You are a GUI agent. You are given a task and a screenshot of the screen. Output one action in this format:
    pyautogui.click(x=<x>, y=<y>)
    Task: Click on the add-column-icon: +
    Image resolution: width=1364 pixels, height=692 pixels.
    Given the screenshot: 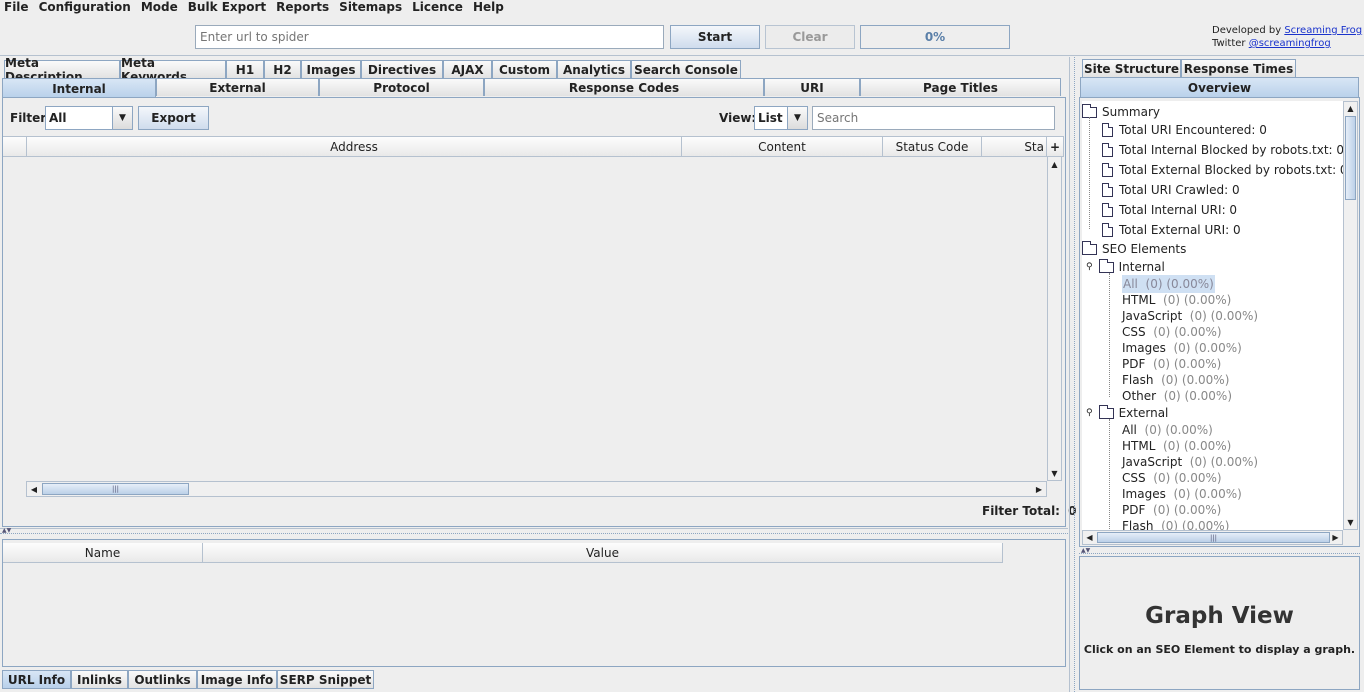 What is the action you would take?
    pyautogui.click(x=1055, y=147)
    